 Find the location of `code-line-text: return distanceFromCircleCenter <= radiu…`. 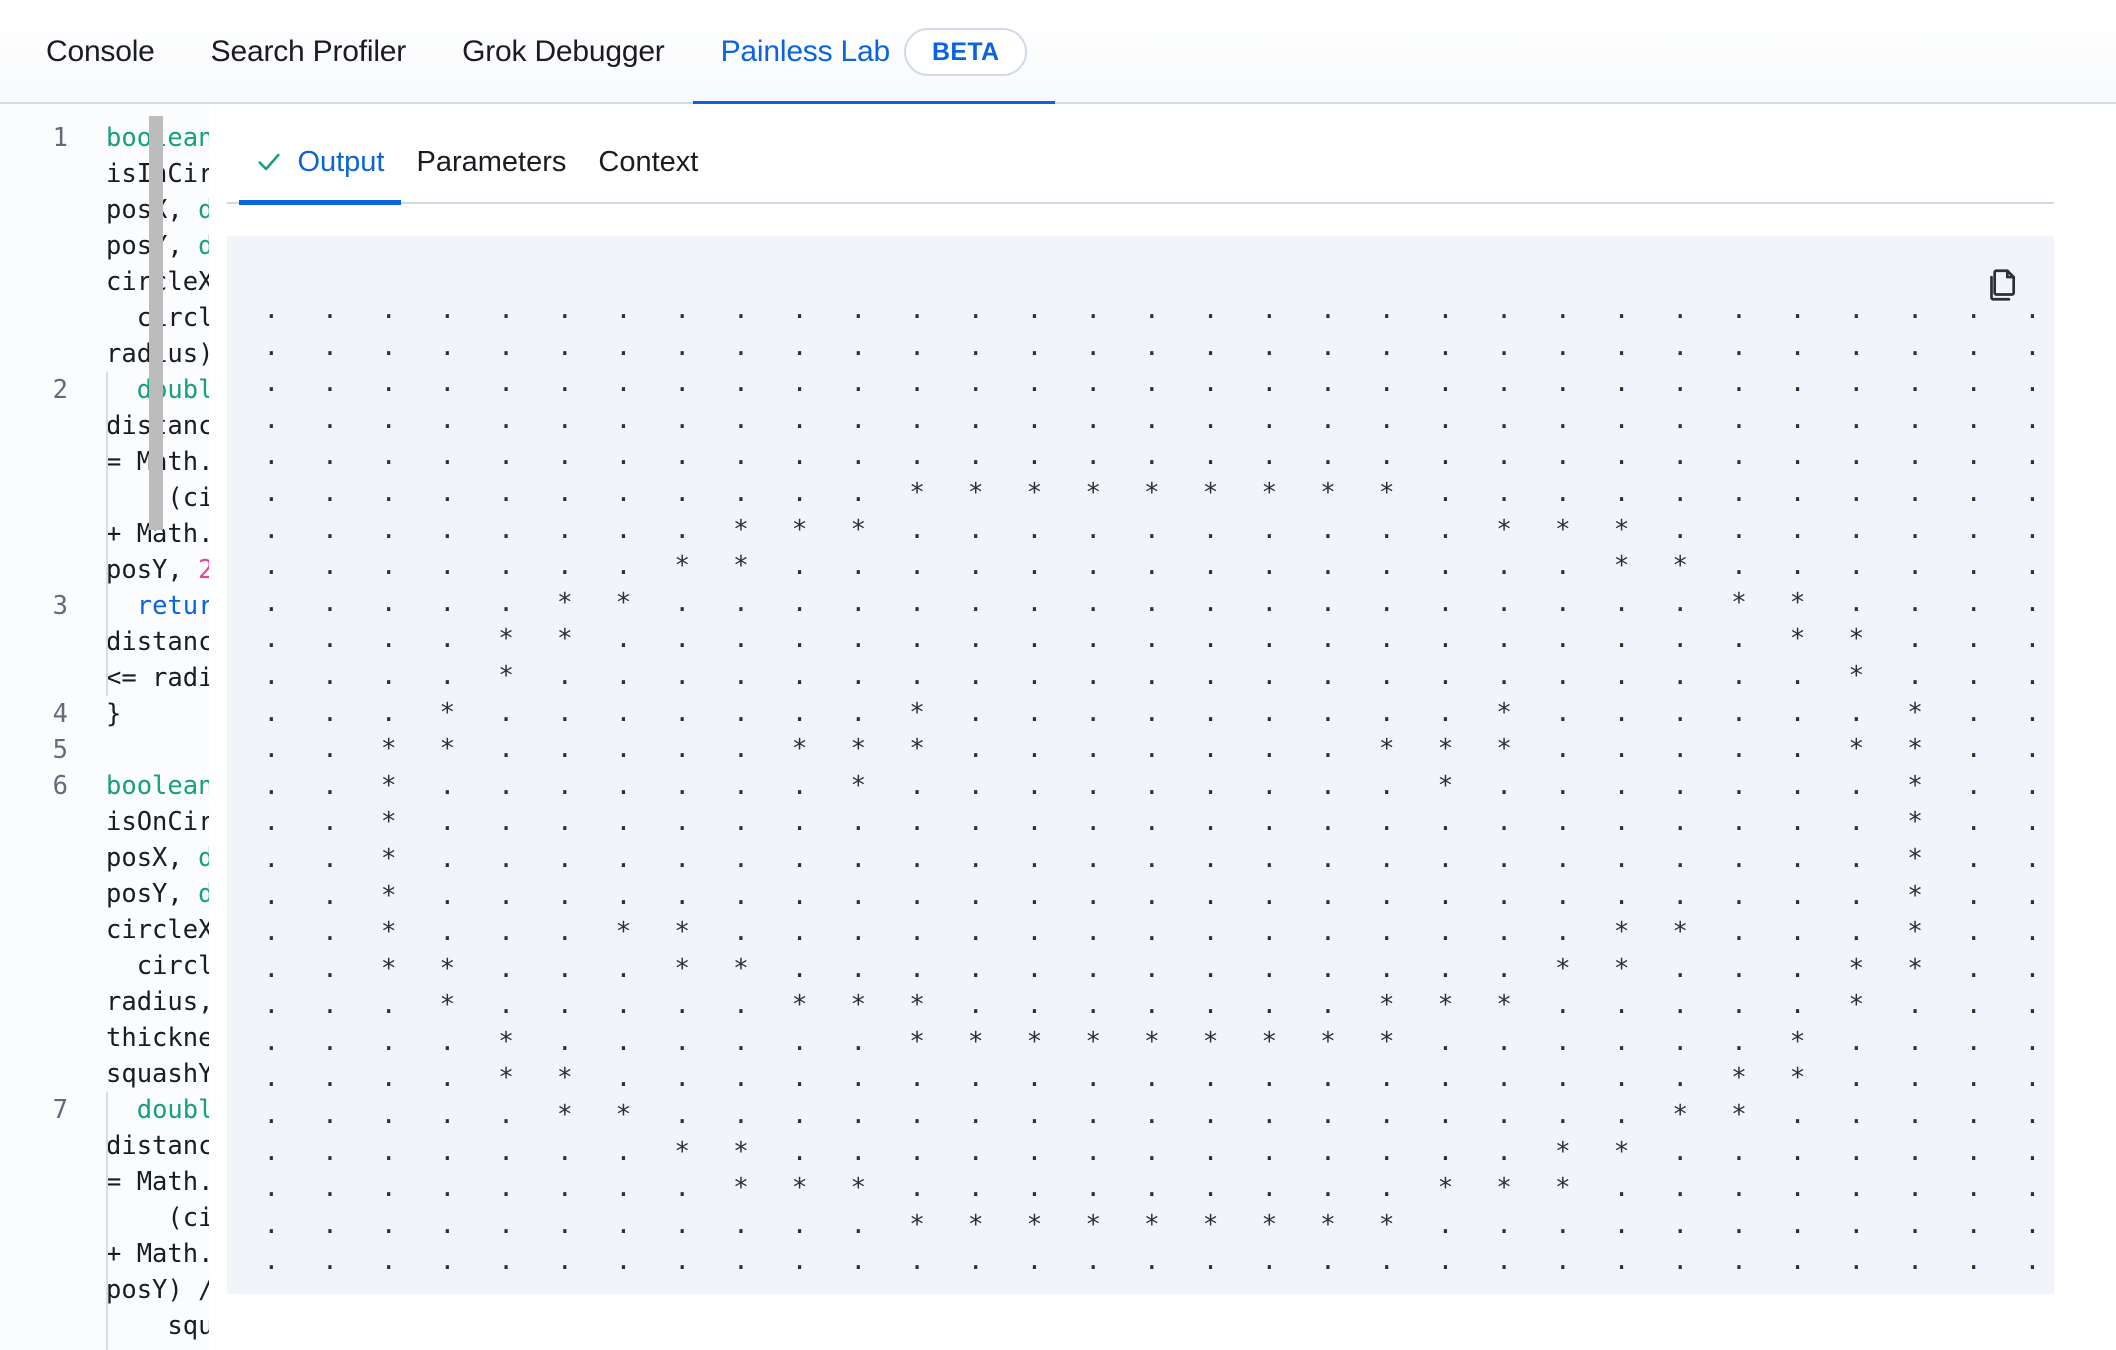

code-line-text: return distanceFromCircleCenter <= radiu… is located at coordinates (138, 642).